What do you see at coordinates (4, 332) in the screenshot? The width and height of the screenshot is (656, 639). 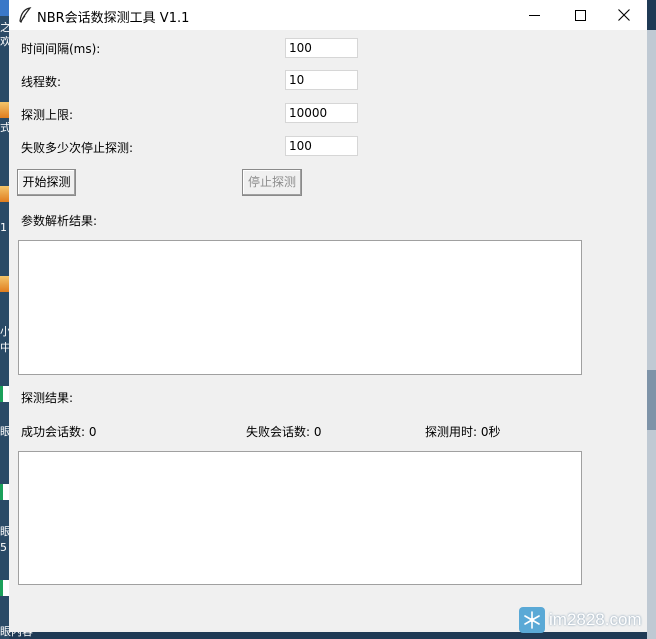 I see `desktop-label: 小` at bounding box center [4, 332].